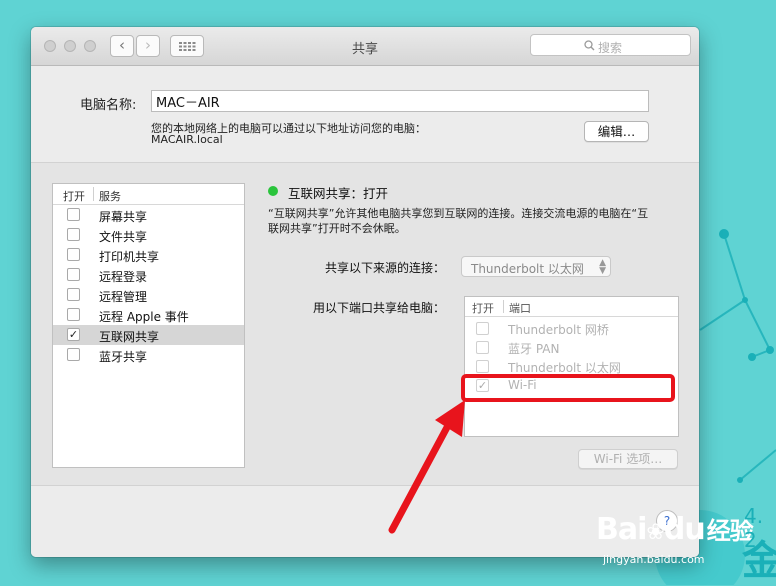 This screenshot has width=776, height=586. Describe the element at coordinates (129, 337) in the screenshot. I see `service-label: 互联网共享` at that location.